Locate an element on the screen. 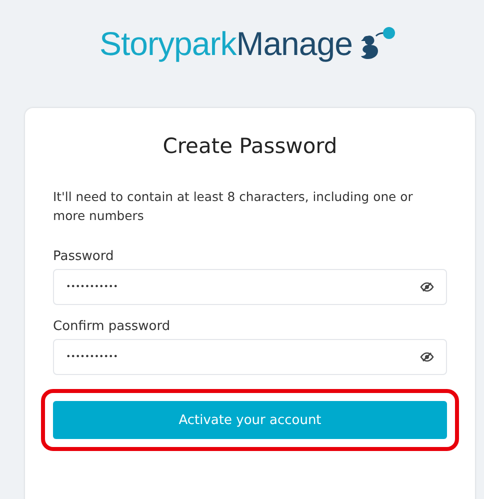 This screenshot has width=484, height=499. page-title: Create Password is located at coordinates (250, 146).